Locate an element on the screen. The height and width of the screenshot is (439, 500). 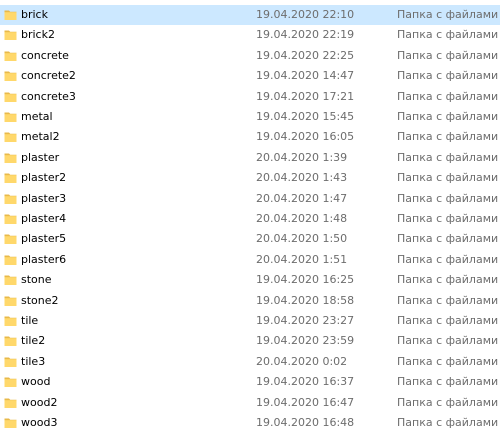
folder-row: wood3 19.04.2020 16:48 Папка с файлами is located at coordinates (250, 423).